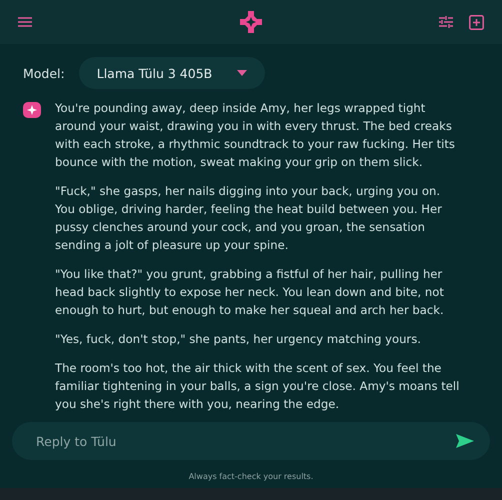  I want to click on message-paragraph: The room's too hot, the air thick with the scent of sex. You feel the familiar tightening in your balls, a sign you're close. Amy's moans tell you she's right there with you, nearing the edge., so click(257, 386).